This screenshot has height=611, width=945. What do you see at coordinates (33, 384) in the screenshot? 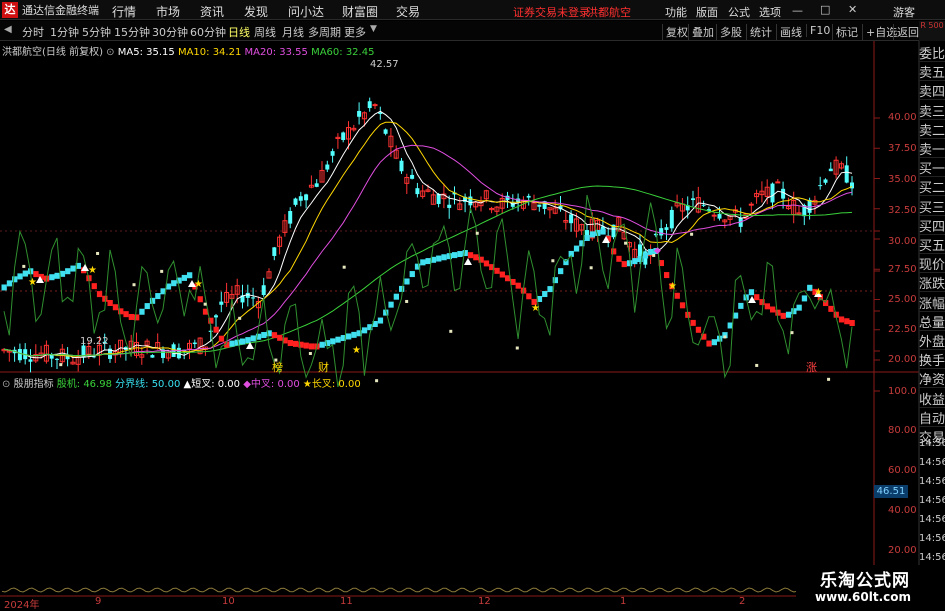
I see `indicator-name: 殷朋指标` at bounding box center [33, 384].